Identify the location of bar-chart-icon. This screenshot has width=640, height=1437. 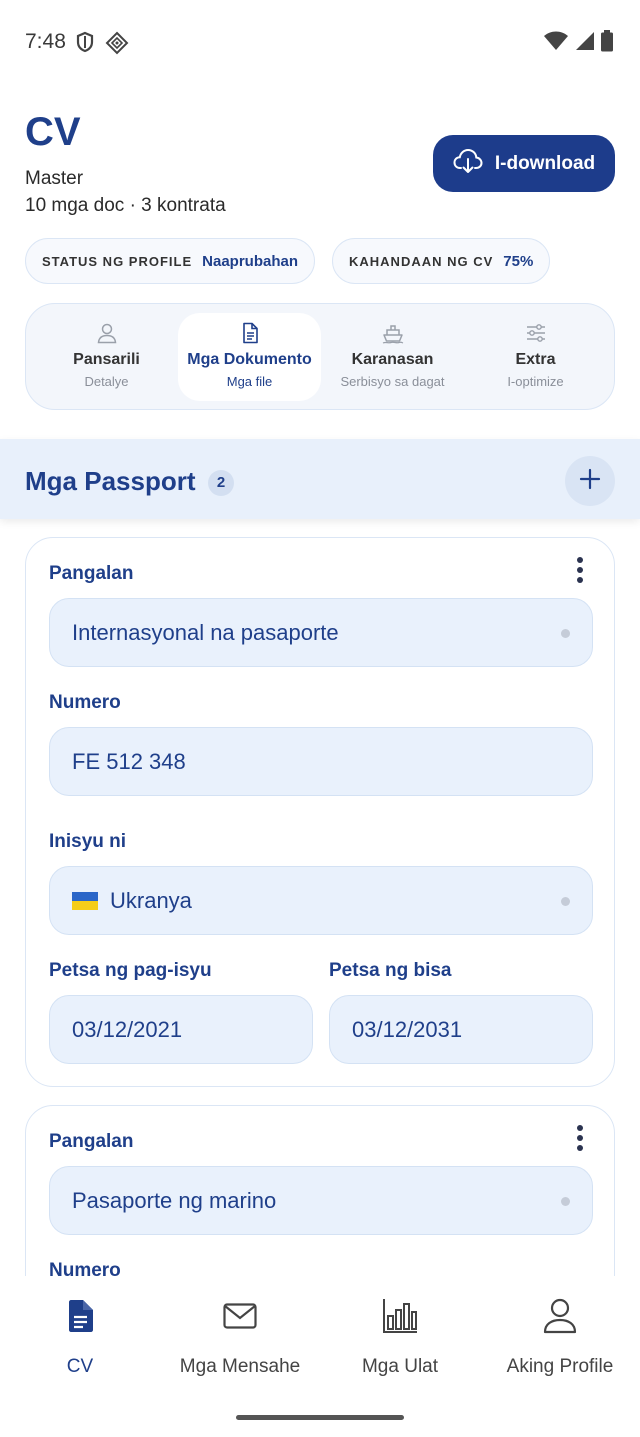
(400, 1318).